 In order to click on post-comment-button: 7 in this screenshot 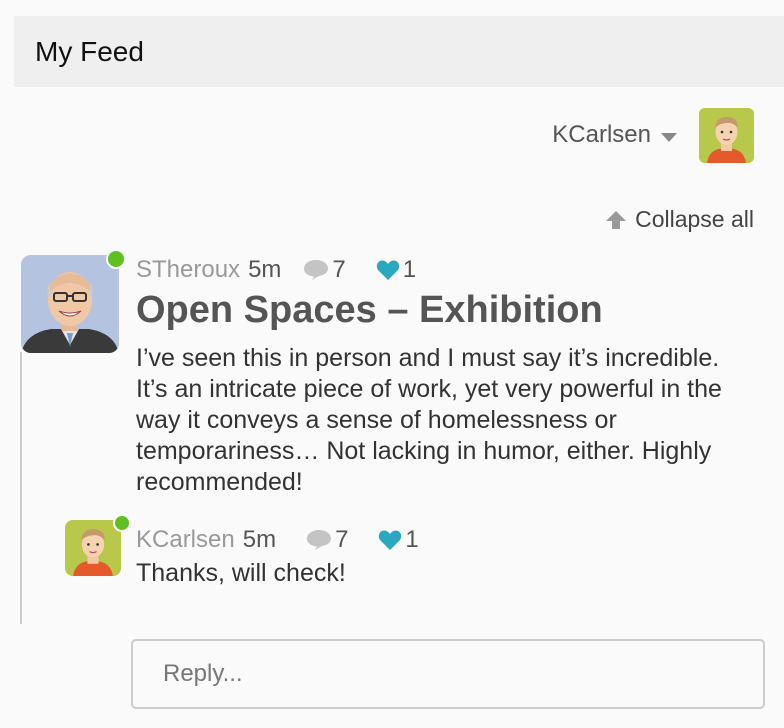, I will do `click(324, 270)`.